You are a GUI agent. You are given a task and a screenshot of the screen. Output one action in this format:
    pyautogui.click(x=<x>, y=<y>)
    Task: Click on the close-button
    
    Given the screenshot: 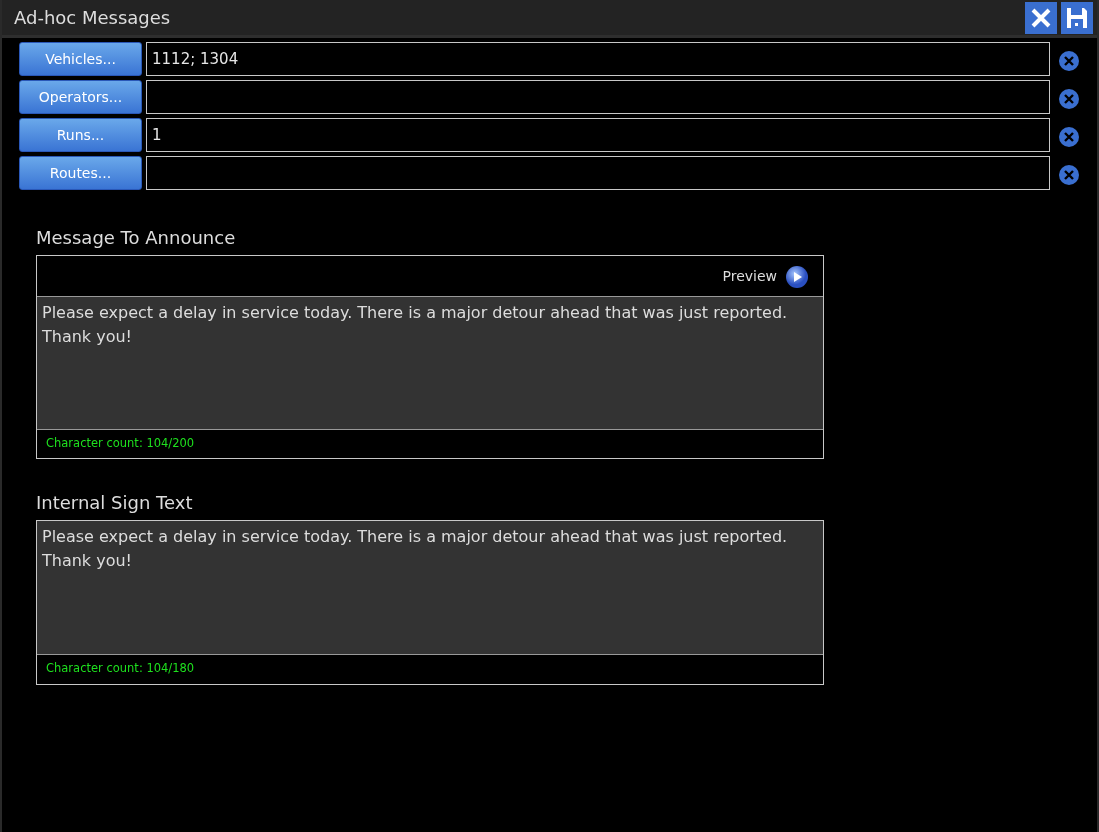 What is the action you would take?
    pyautogui.click(x=1041, y=17)
    